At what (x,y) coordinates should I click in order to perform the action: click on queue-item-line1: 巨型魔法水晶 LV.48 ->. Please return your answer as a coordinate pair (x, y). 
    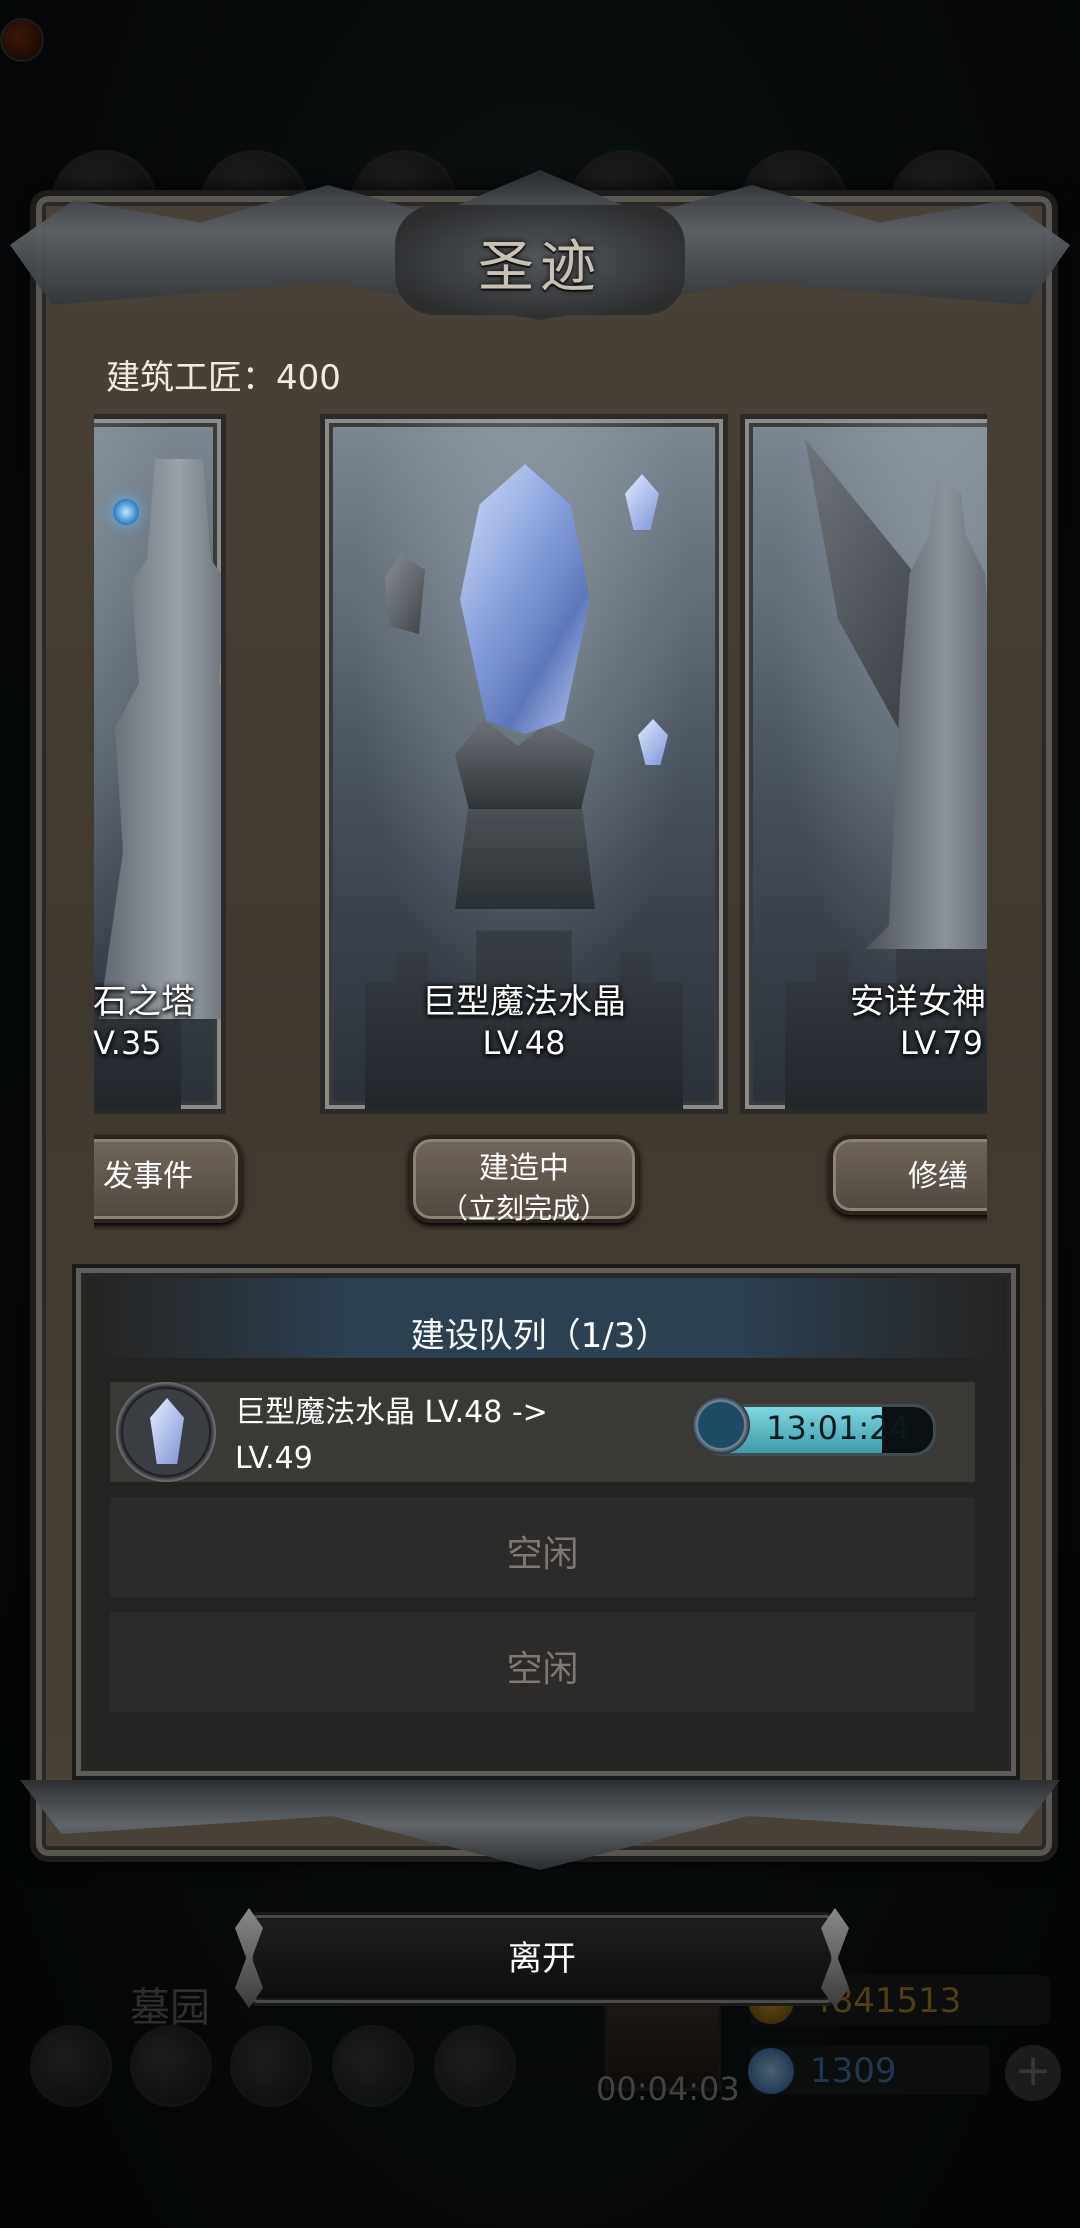
    Looking at the image, I should click on (391, 1412).